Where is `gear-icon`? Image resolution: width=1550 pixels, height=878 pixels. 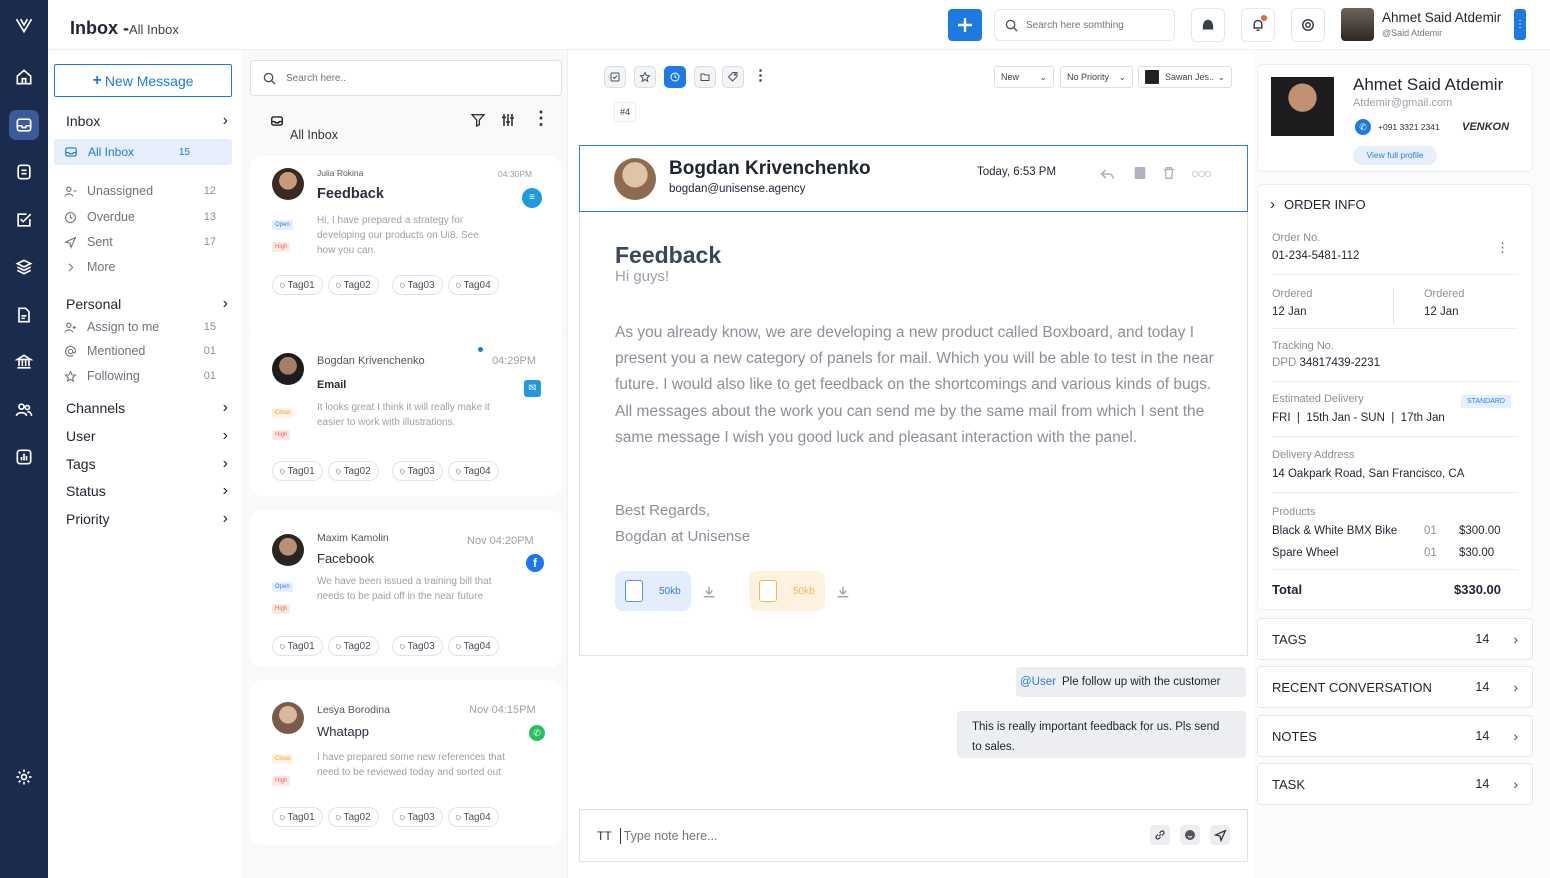
gear-icon is located at coordinates (1308, 25).